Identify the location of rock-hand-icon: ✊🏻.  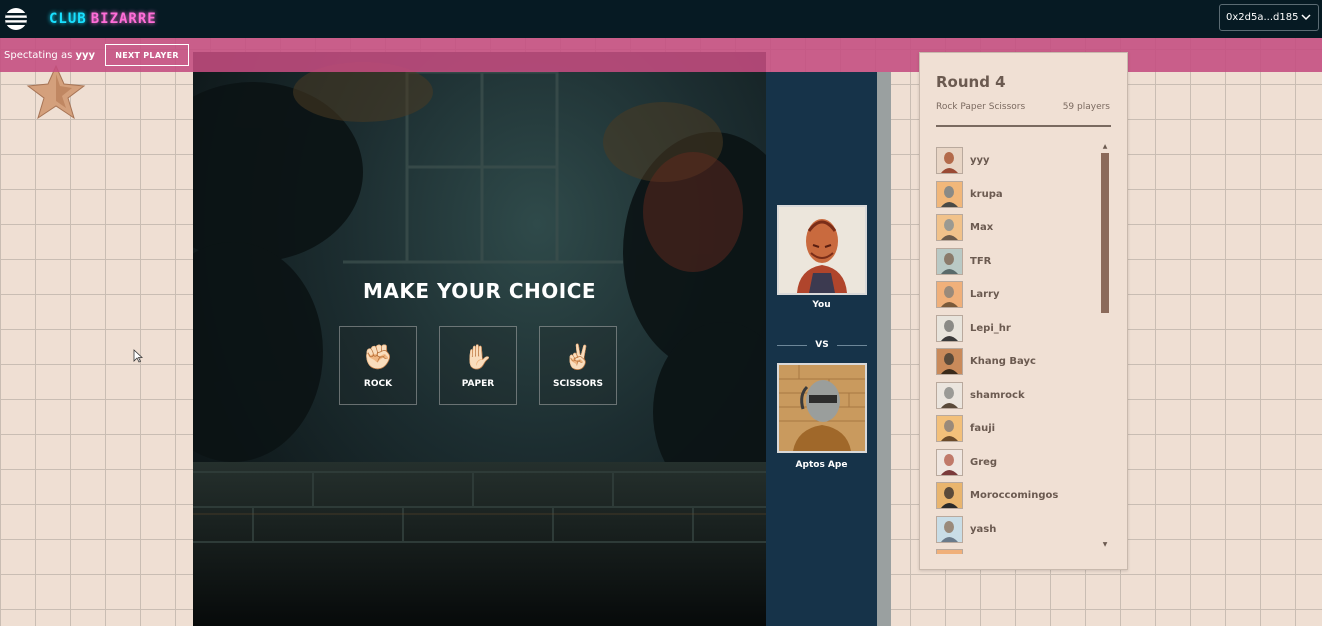
(378, 356).